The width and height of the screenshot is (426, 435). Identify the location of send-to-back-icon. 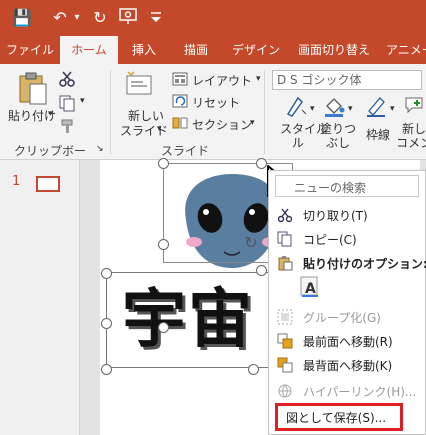
(285, 365).